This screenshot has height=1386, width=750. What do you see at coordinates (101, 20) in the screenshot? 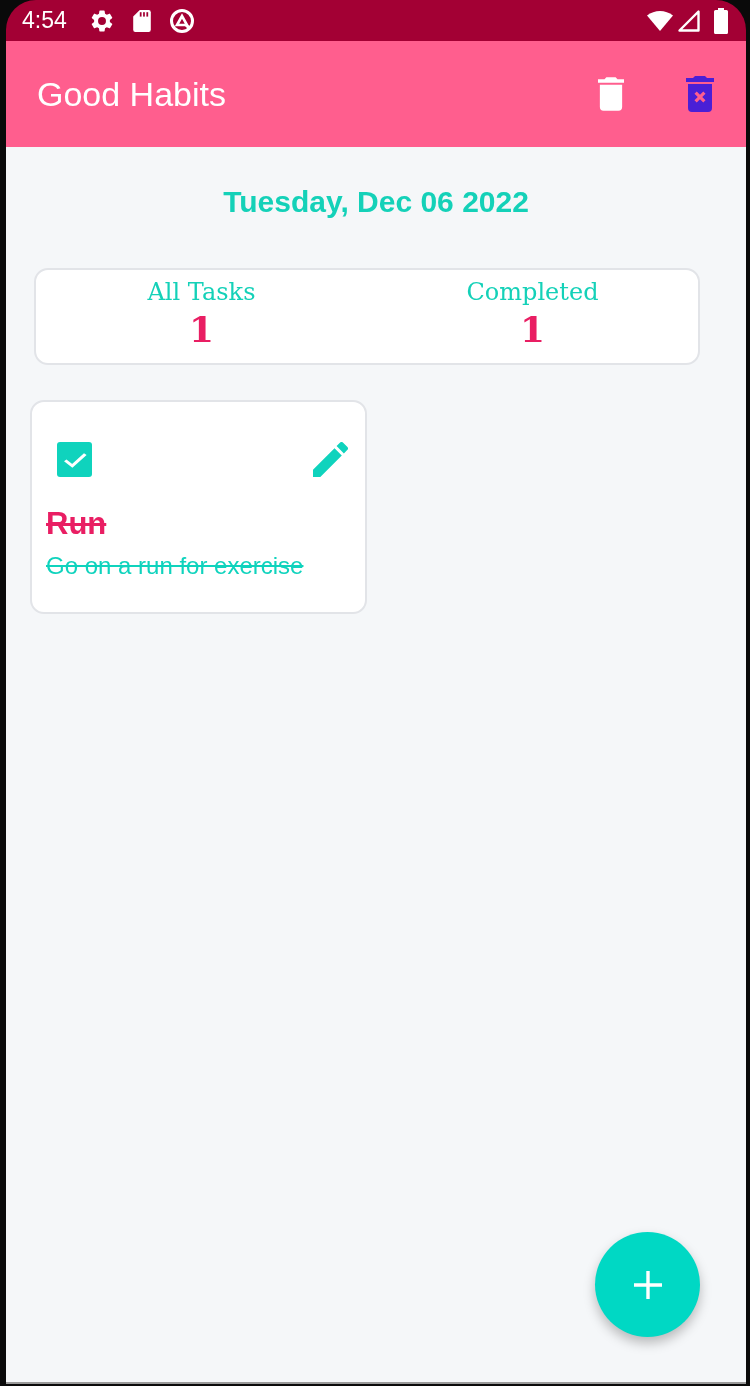
I see `gear-icon` at bounding box center [101, 20].